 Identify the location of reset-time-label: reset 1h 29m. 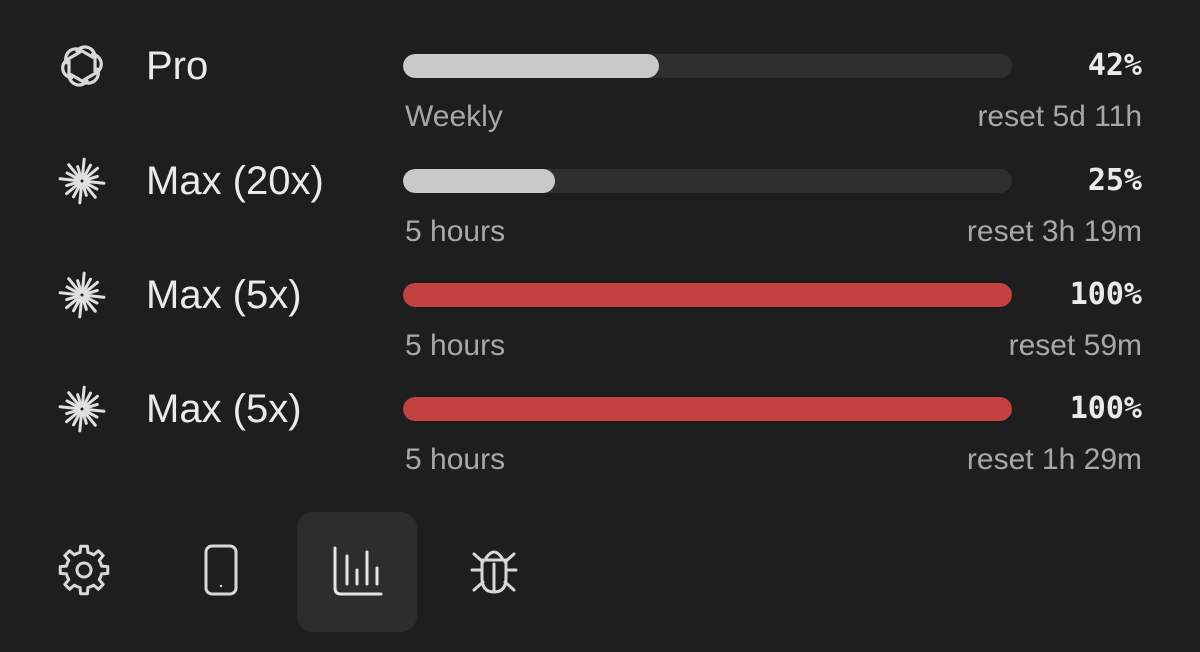
(1054, 459).